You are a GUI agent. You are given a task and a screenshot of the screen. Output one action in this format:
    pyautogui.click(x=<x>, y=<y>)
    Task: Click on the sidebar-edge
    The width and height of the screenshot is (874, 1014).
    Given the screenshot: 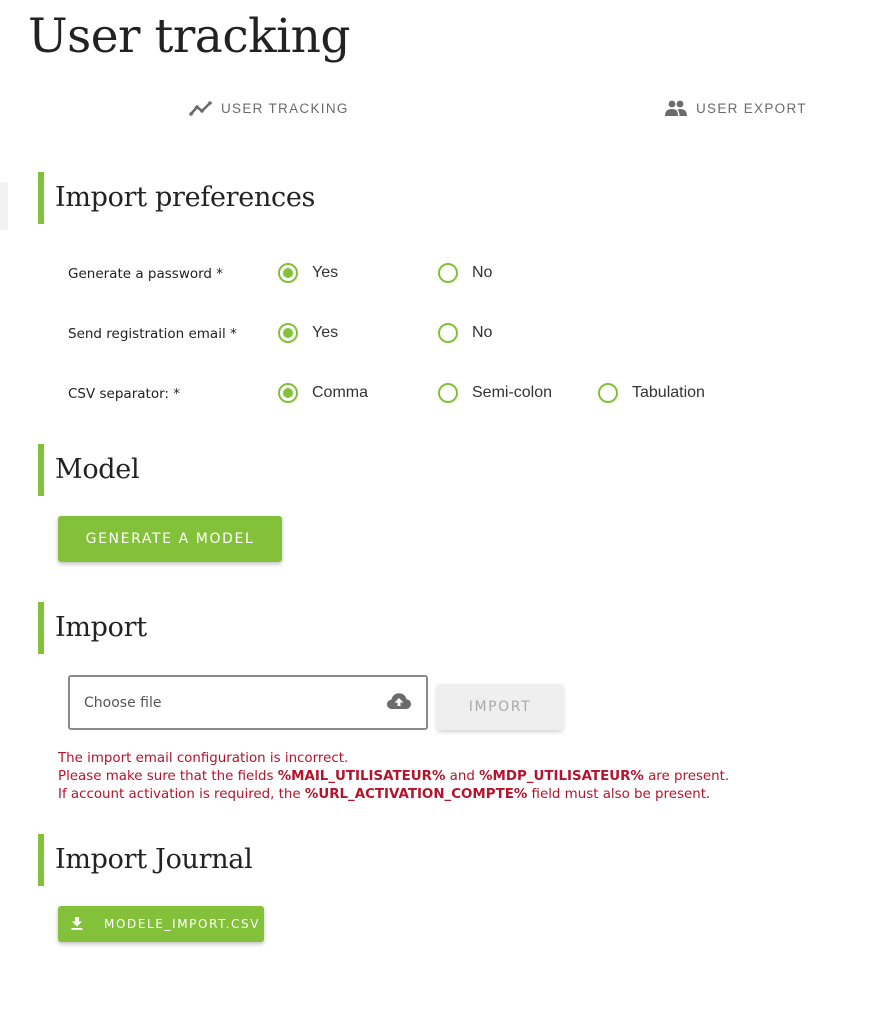 What is the action you would take?
    pyautogui.click(x=4, y=206)
    